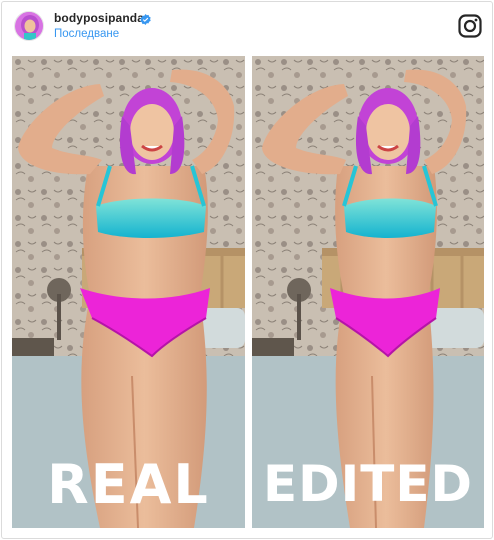 This screenshot has height=540, width=494. Describe the element at coordinates (99, 18) in the screenshot. I see `username-link: bodyposipanda` at that location.